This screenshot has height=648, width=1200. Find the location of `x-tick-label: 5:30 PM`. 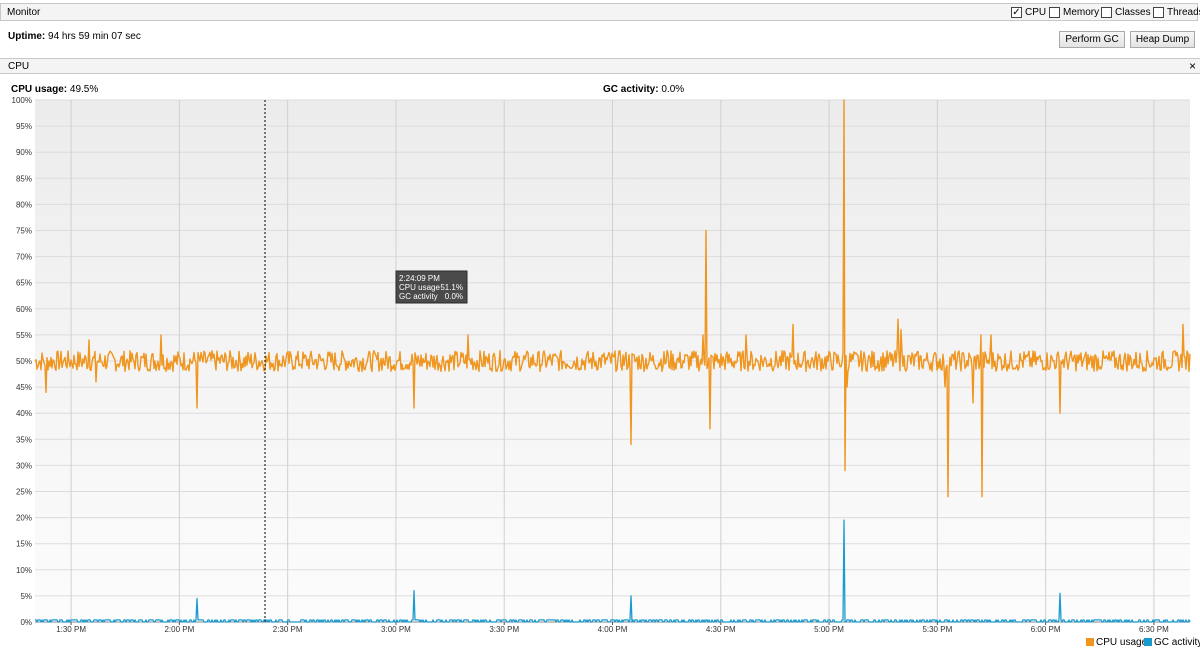

x-tick-label: 5:30 PM is located at coordinates (937, 629).